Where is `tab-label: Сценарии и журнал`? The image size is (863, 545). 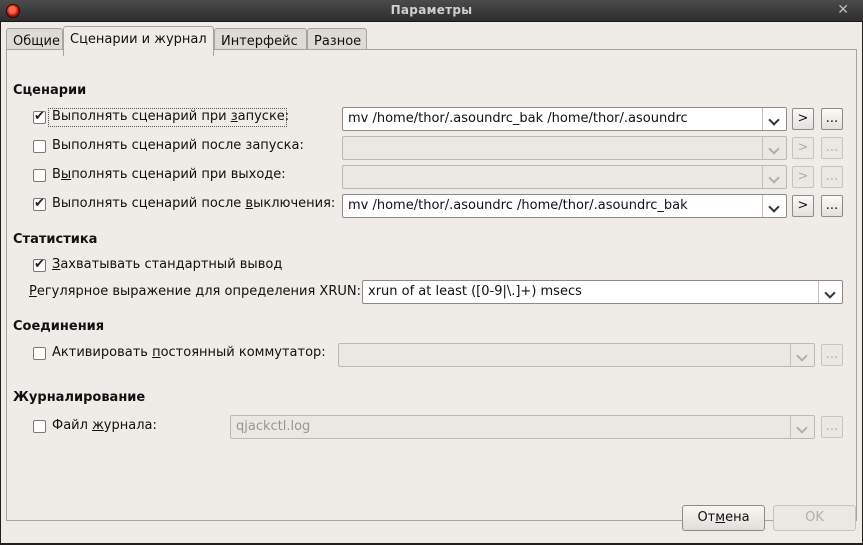
tab-label: Сценарии и журнал is located at coordinates (138, 39).